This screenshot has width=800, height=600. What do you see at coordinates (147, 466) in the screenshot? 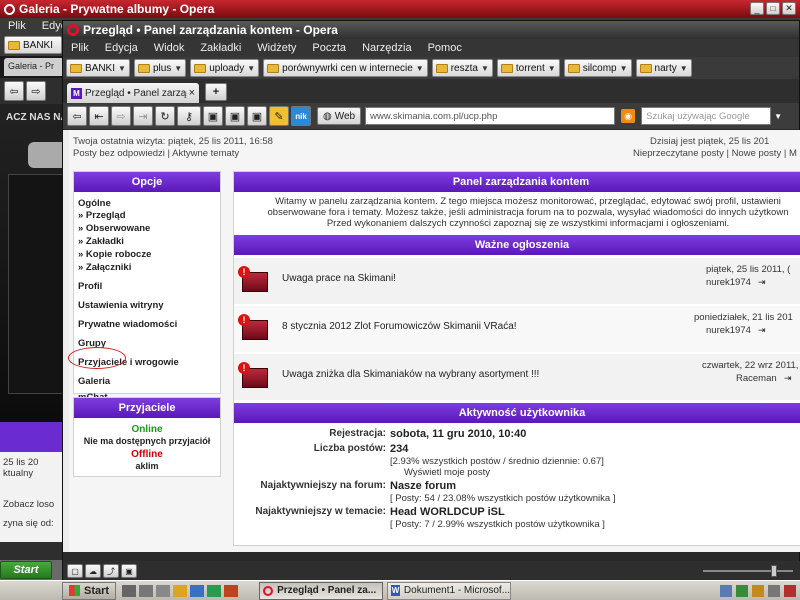
I see `friends-offline-user: aklim` at bounding box center [147, 466].